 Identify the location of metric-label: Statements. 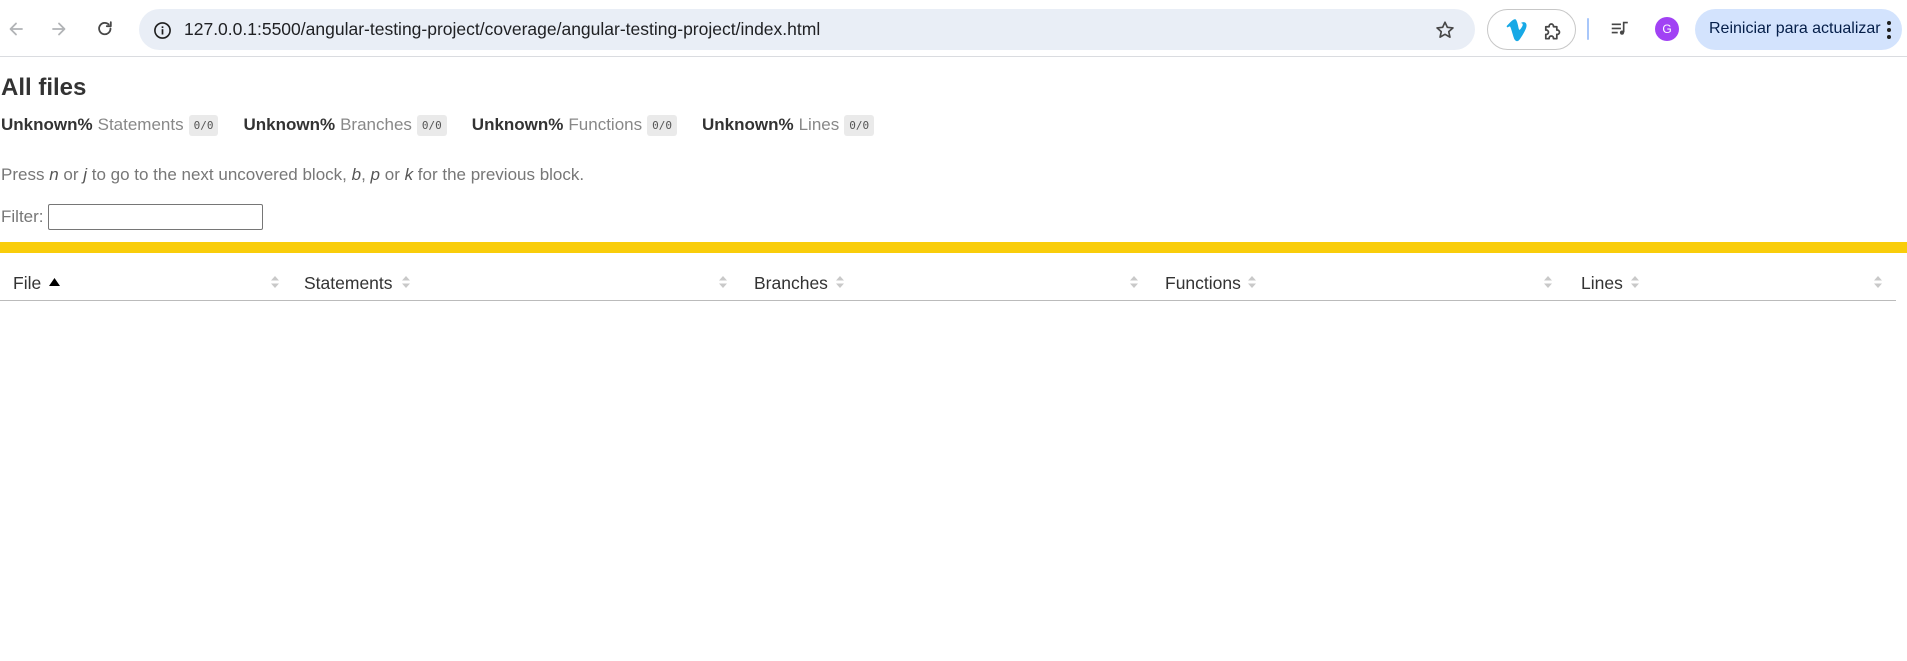
(140, 124).